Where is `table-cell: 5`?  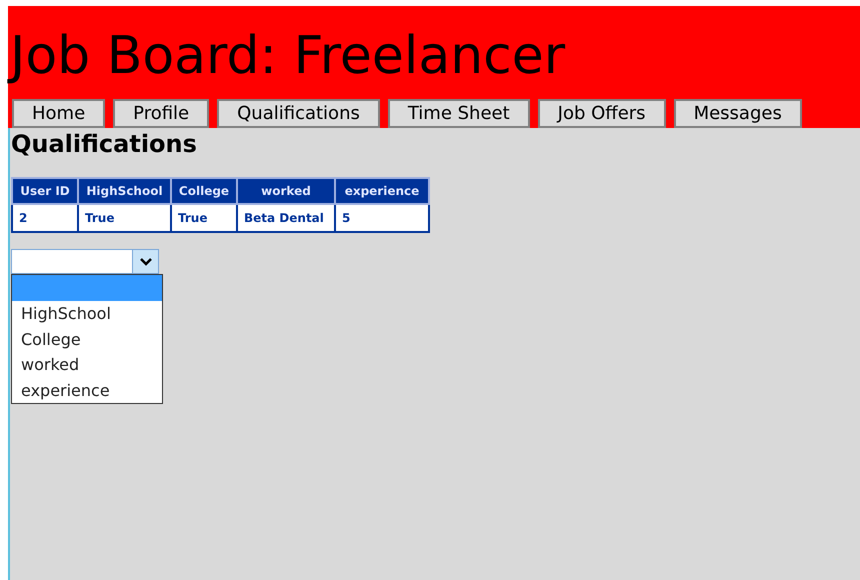
table-cell: 5 is located at coordinates (382, 218).